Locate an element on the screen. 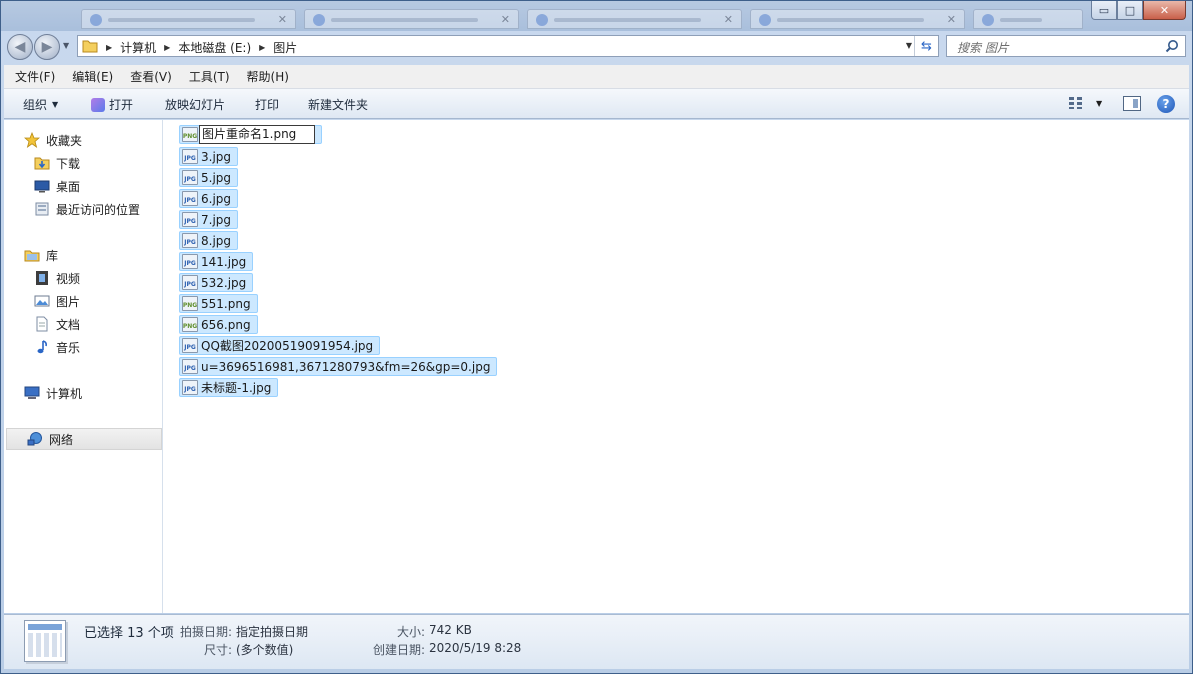 The width and height of the screenshot is (1193, 674). nav-computer-label: 计算机 is located at coordinates (64, 393).